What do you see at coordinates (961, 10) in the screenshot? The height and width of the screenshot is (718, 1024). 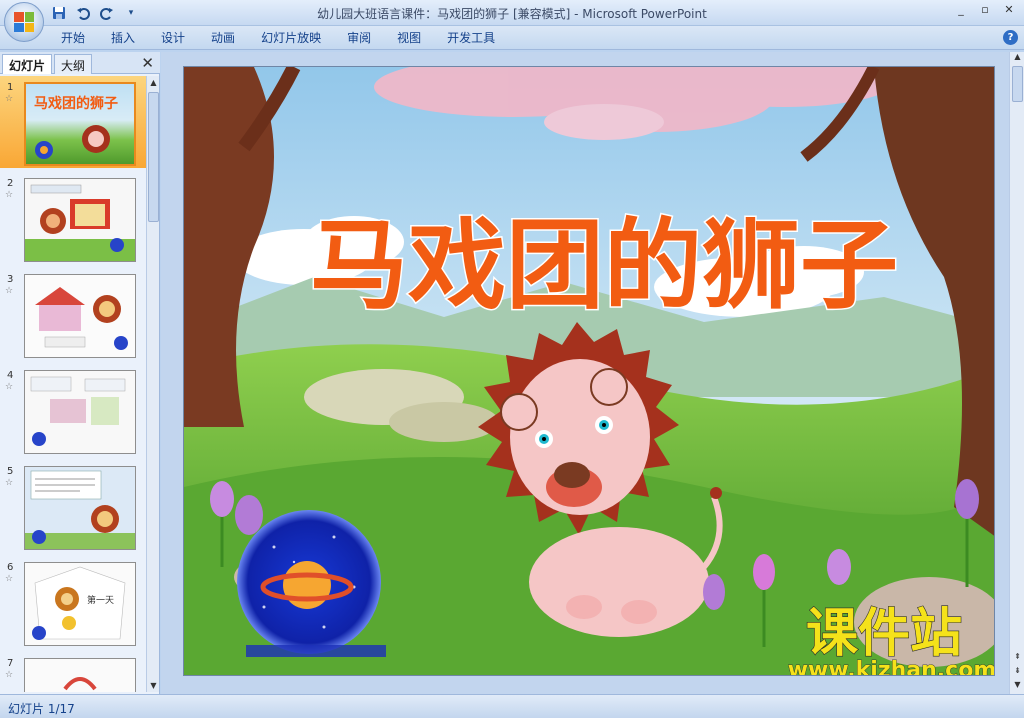 I see `minimize-button: _` at bounding box center [961, 10].